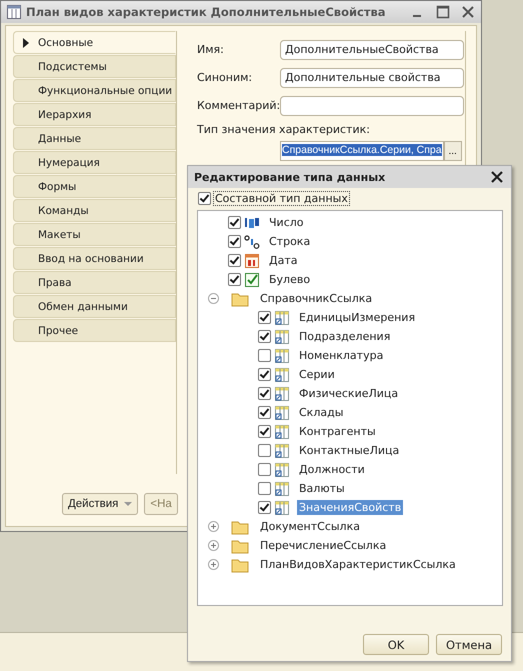 The height and width of the screenshot is (671, 523). What do you see at coordinates (94, 66) in the screenshot?
I see `side-tab: Подсистемы` at bounding box center [94, 66].